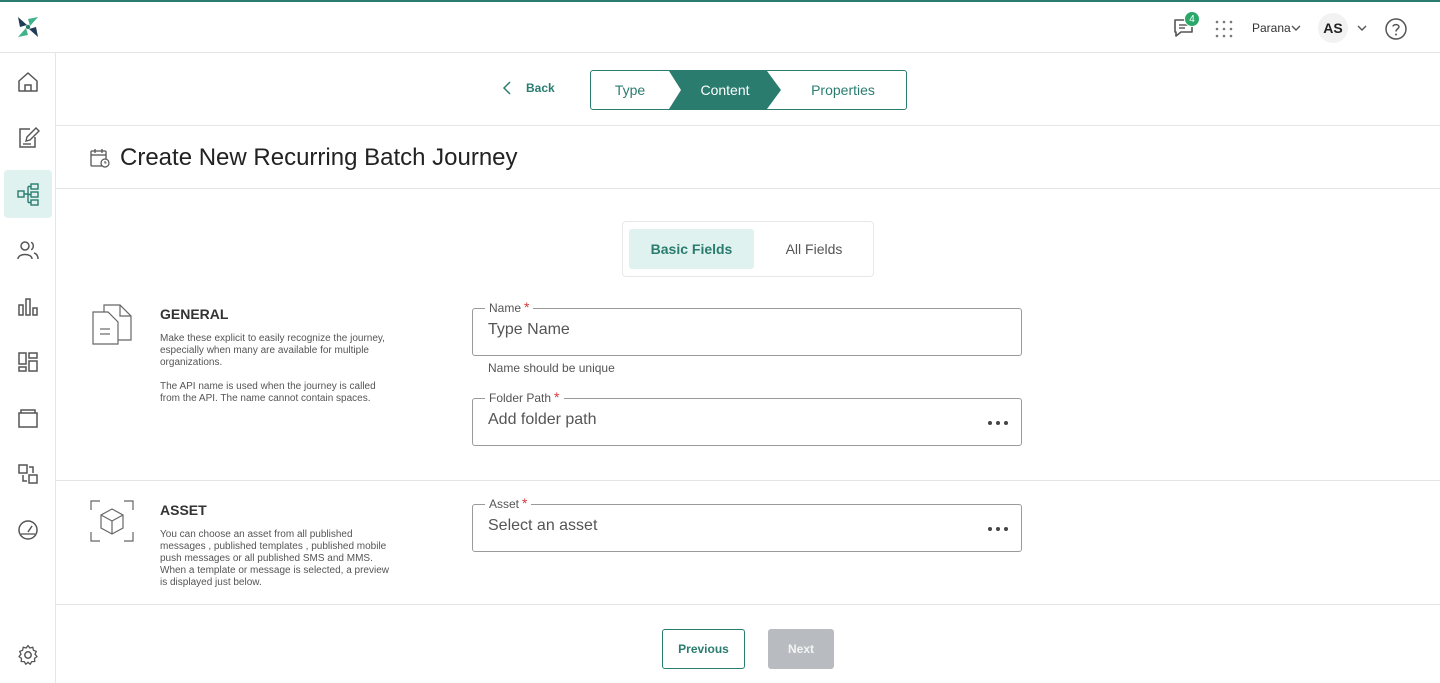  I want to click on calendar-clock-icon, so click(100, 158).